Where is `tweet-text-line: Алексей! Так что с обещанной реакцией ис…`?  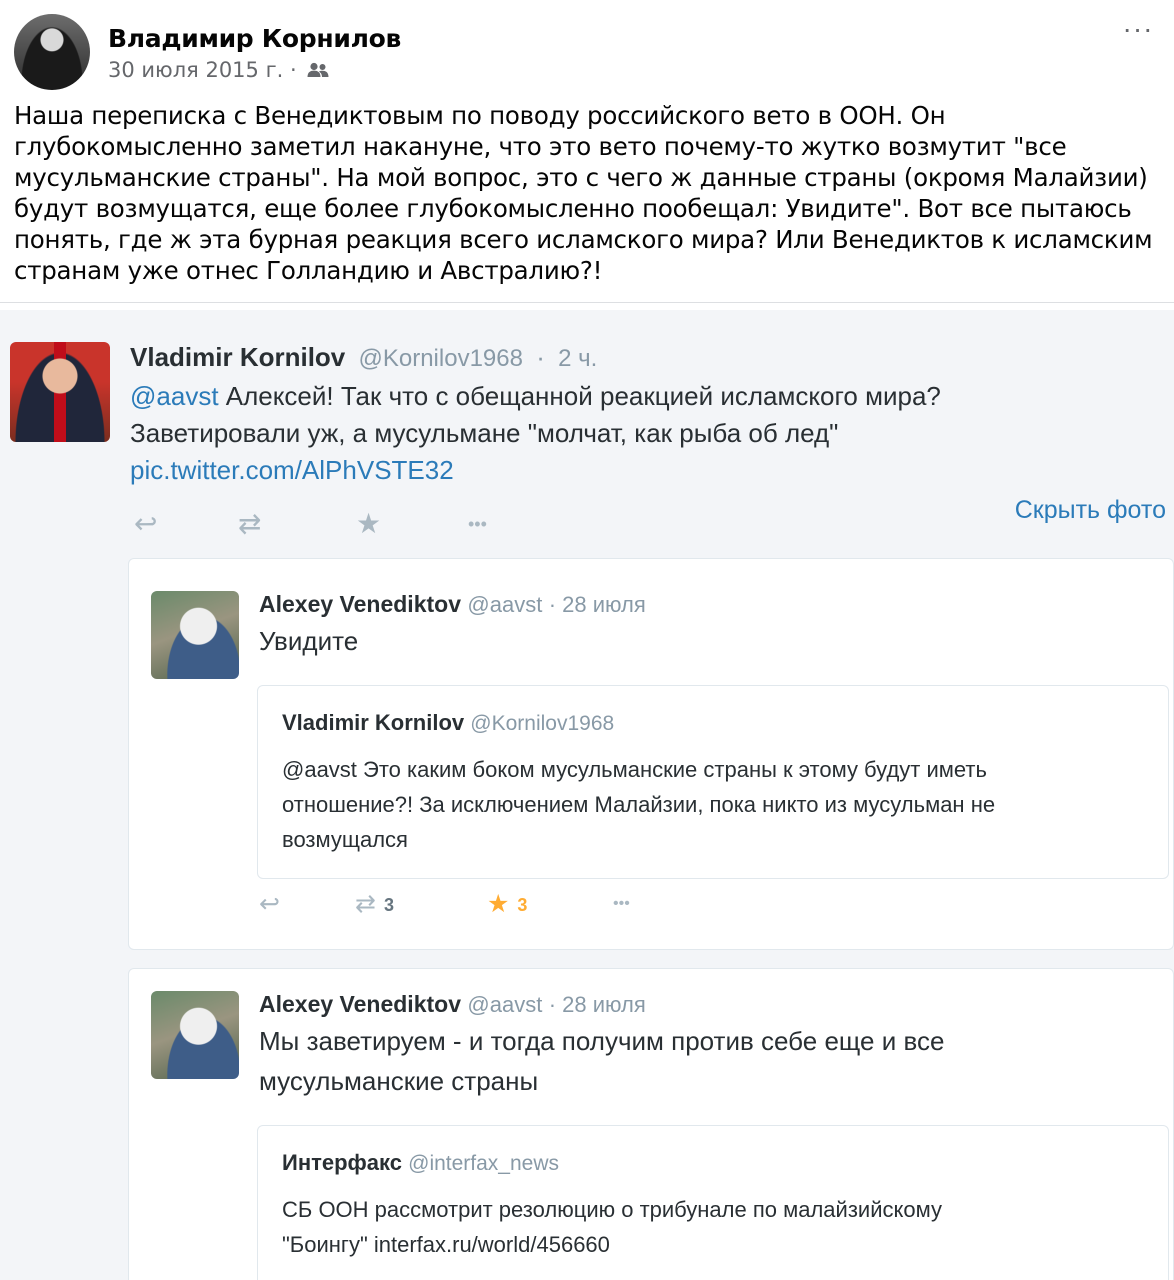 tweet-text-line: Алексей! Так что с обещанной реакцией ис… is located at coordinates (579, 396).